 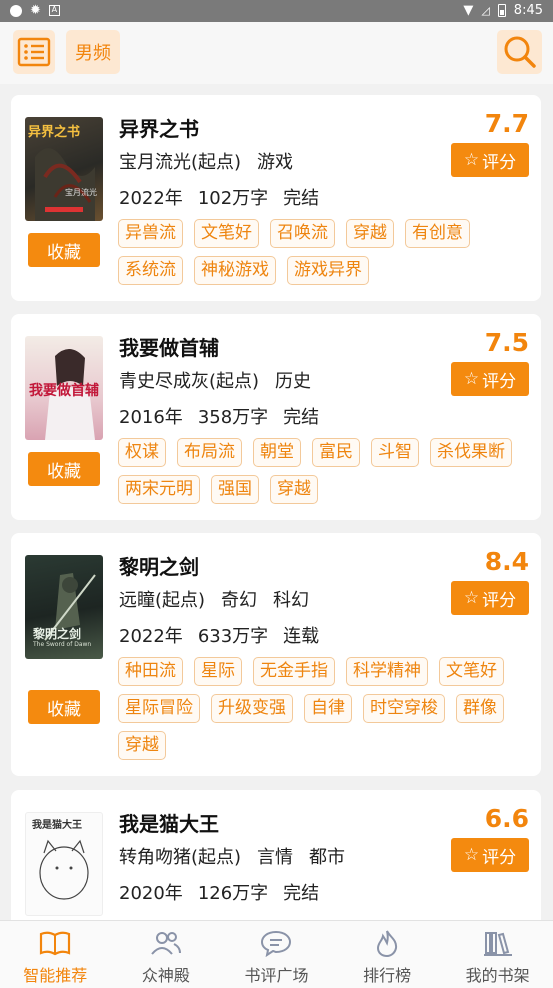 I want to click on book-cover: 黎明之剑 The Sword of Dawn, so click(x=64, y=607).